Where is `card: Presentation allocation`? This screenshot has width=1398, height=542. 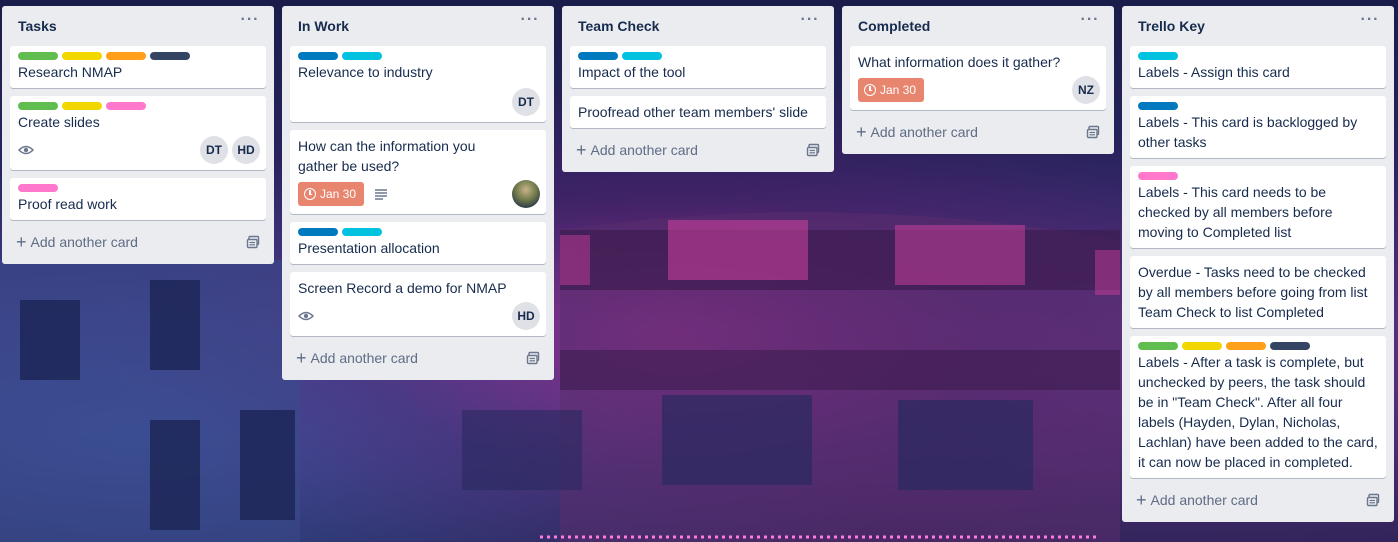
card: Presentation allocation is located at coordinates (418, 243).